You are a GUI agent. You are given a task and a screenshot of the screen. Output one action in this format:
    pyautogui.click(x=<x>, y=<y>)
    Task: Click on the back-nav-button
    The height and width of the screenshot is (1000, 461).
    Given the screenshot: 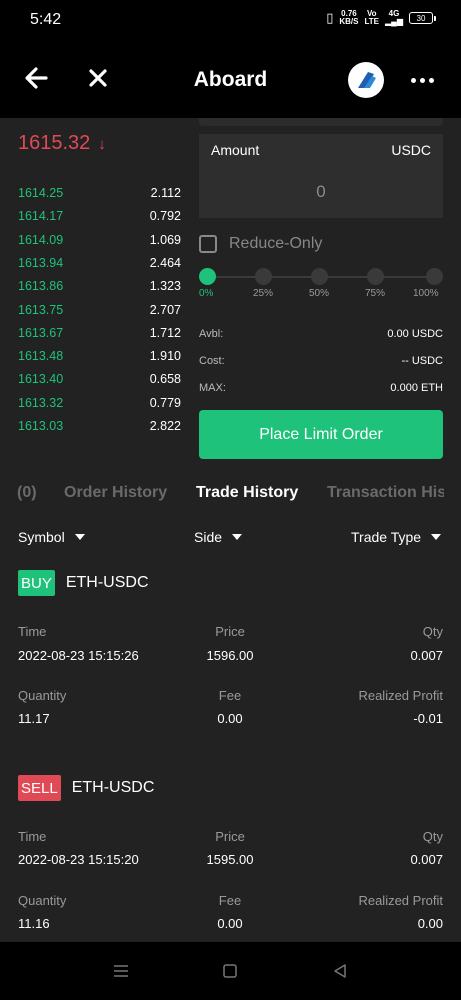 What is the action you would take?
    pyautogui.click(x=340, y=971)
    